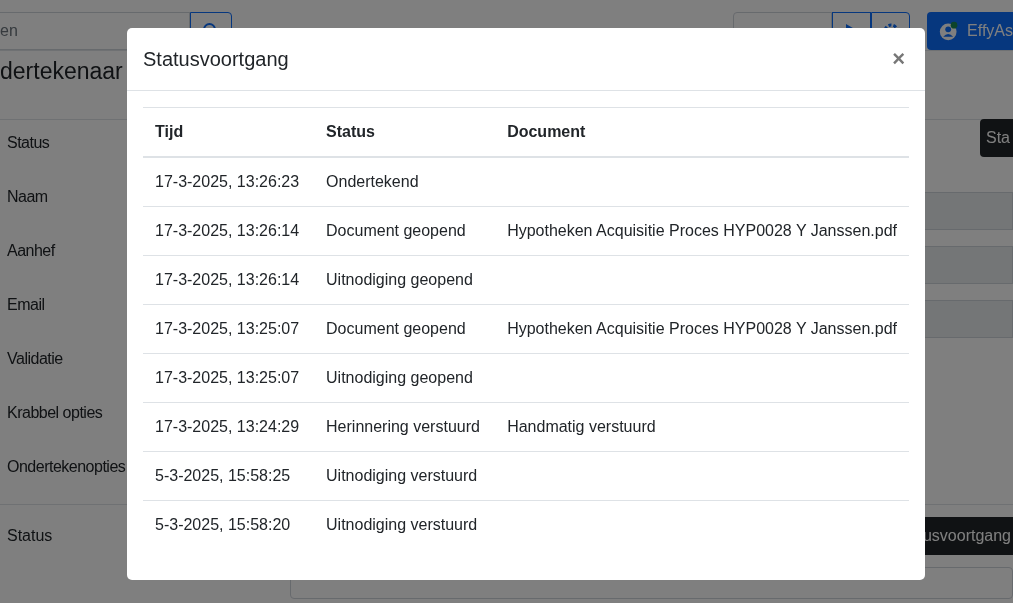 The height and width of the screenshot is (603, 1013). I want to click on table-cell: 17-3-2025, 13:24:29, so click(229, 427).